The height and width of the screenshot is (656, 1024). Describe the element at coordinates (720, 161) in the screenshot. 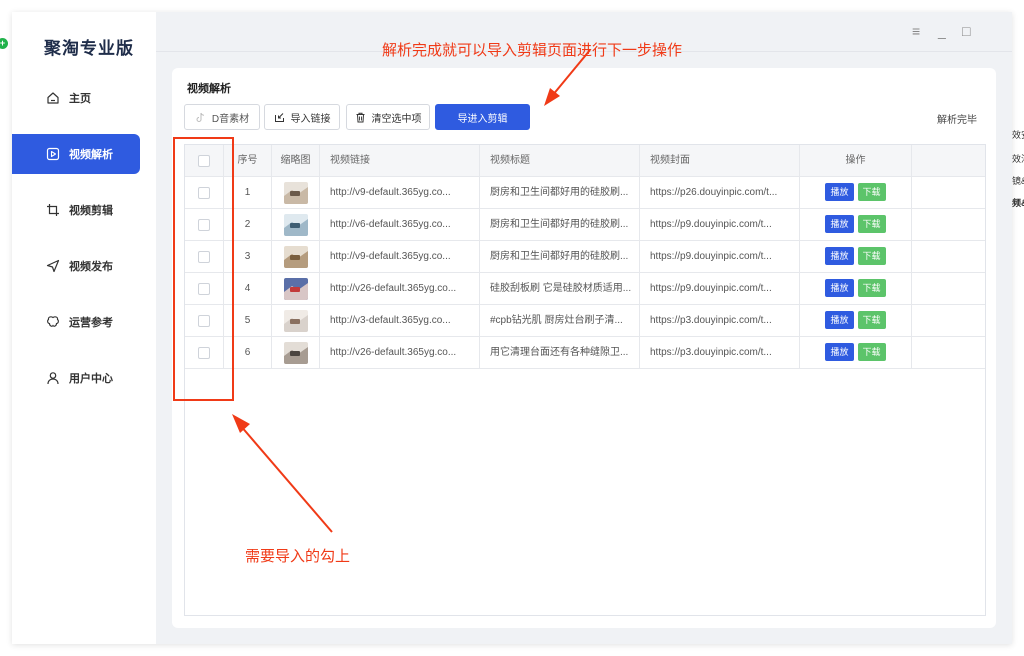

I see `column-header: 视频封面` at that location.